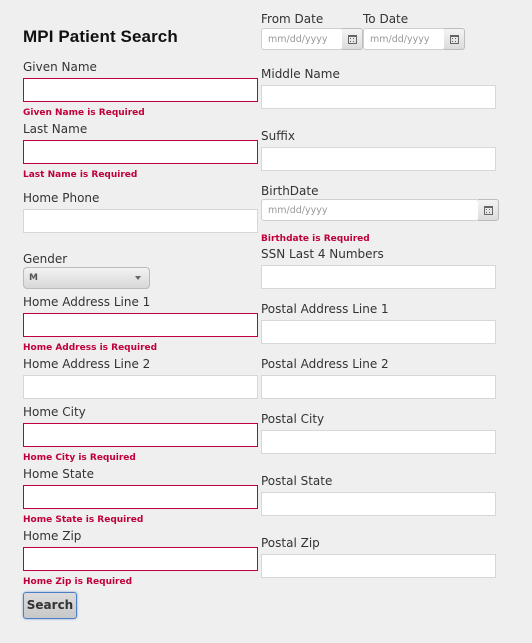 This screenshot has width=532, height=643. What do you see at coordinates (322, 254) in the screenshot?
I see `ssn-last4-label: SSN Last 4 Numbers` at bounding box center [322, 254].